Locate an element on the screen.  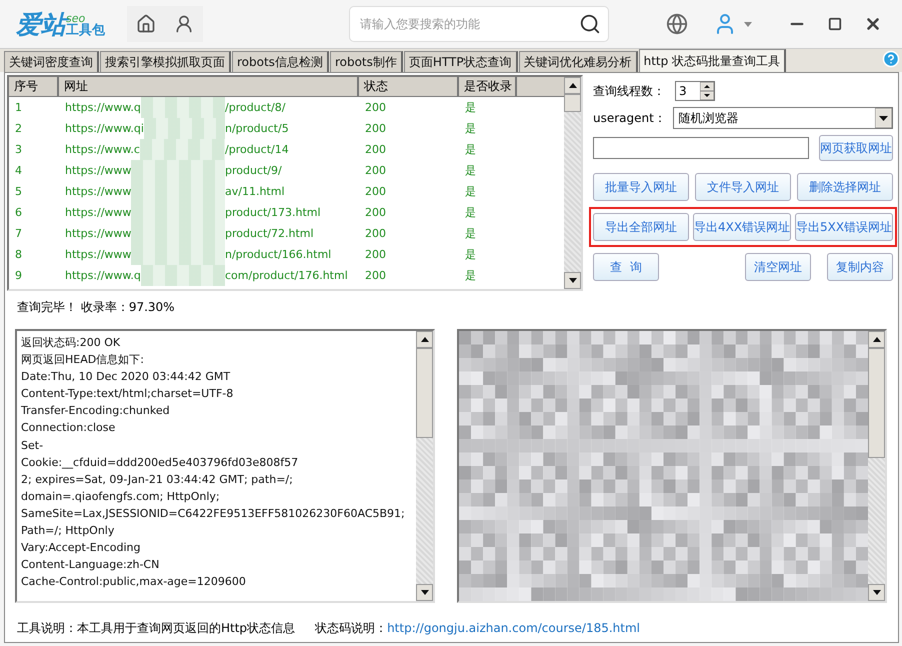
tab: http 状态码批量查询工具 is located at coordinates (712, 60).